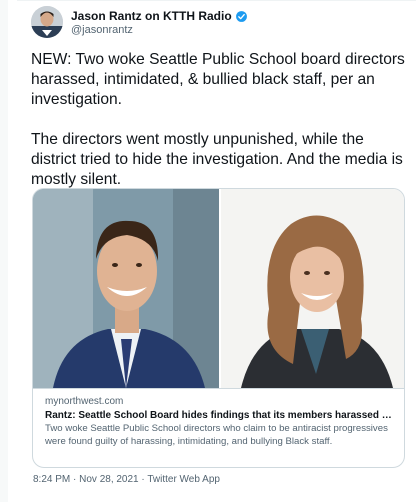  I want to click on verified-badge-icon, so click(241, 16).